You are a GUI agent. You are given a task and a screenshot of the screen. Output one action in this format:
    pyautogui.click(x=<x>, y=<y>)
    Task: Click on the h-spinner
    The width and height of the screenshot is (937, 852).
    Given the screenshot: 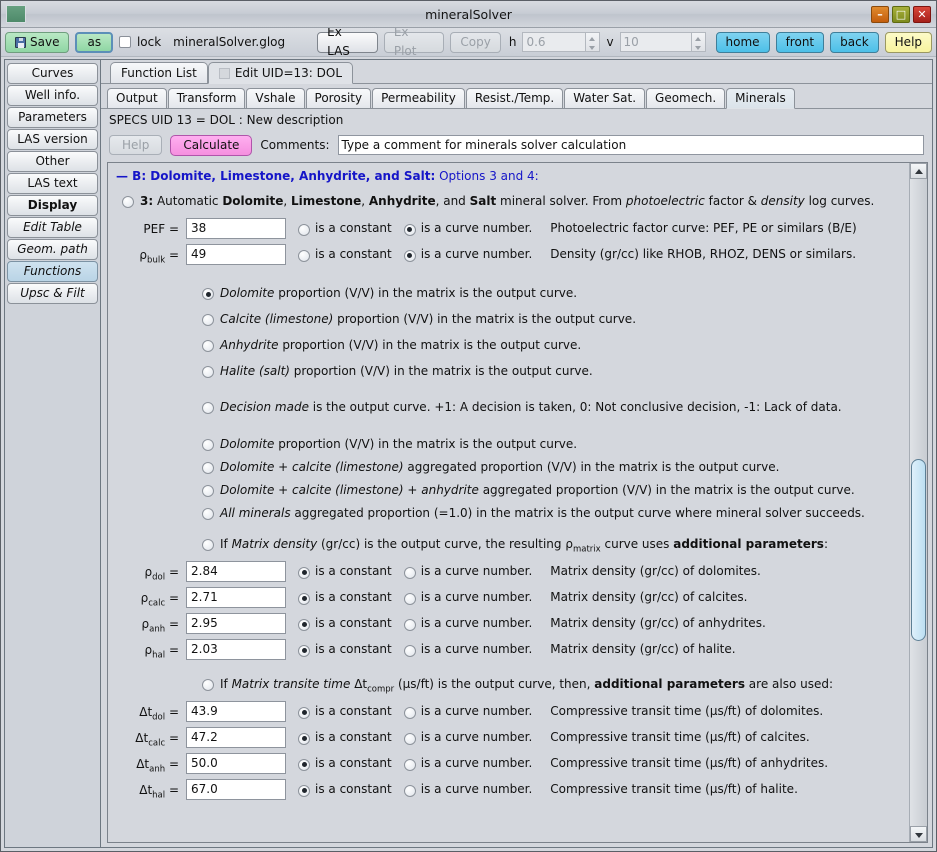 What is the action you would take?
    pyautogui.click(x=593, y=42)
    